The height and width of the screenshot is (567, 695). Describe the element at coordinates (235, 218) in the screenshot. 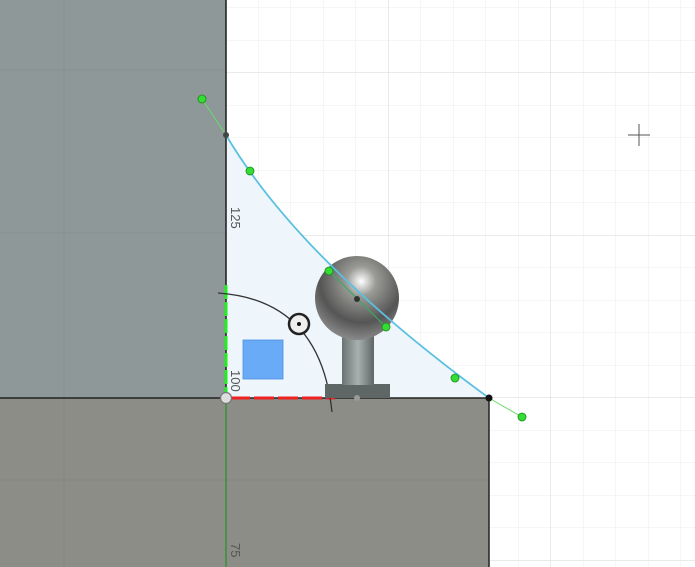

I see `ruler-label-125: 125` at that location.